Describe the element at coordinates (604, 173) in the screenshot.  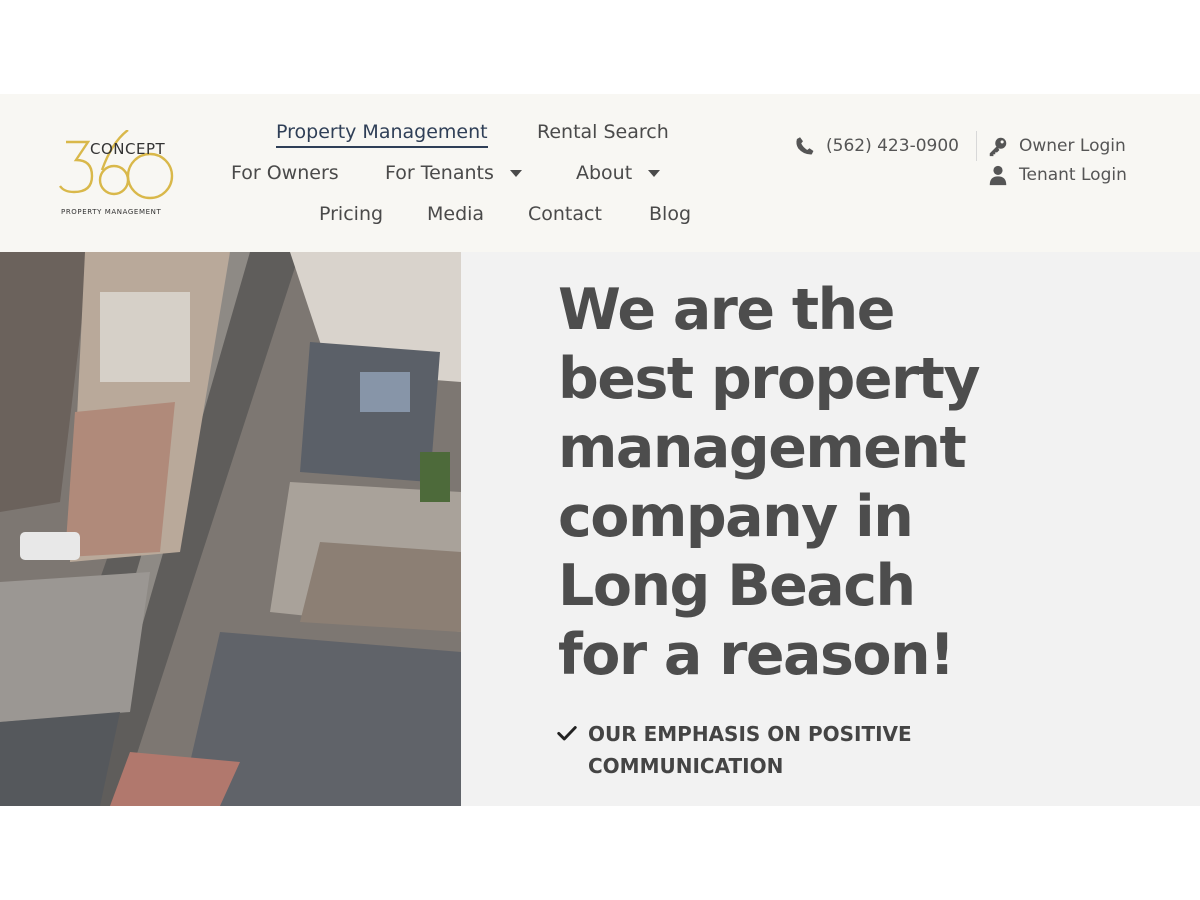
I see `nav-about-label: About` at that location.